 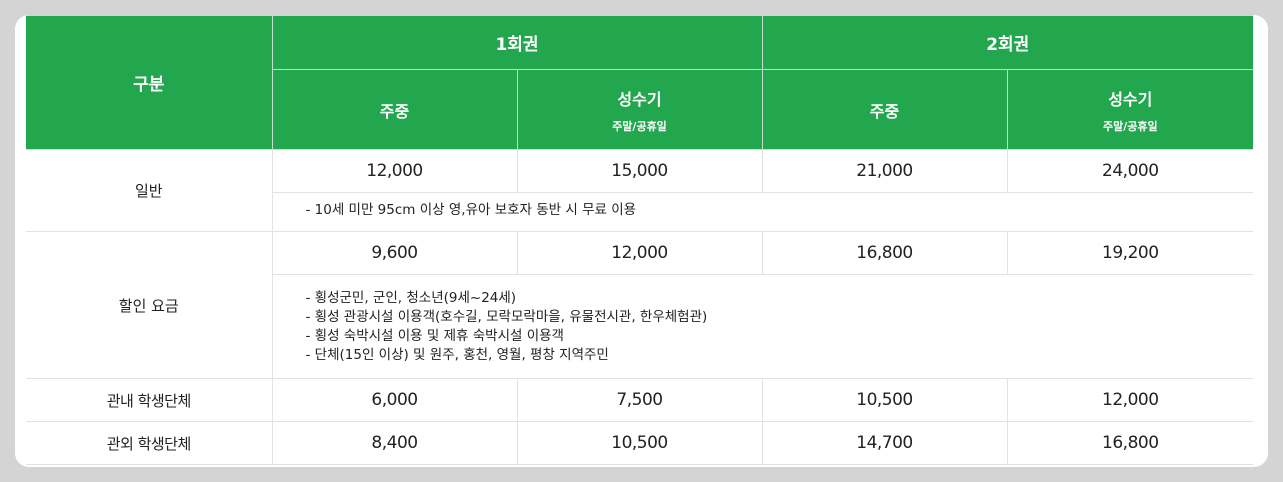 I want to click on price-cell: 8,400, so click(x=394, y=443).